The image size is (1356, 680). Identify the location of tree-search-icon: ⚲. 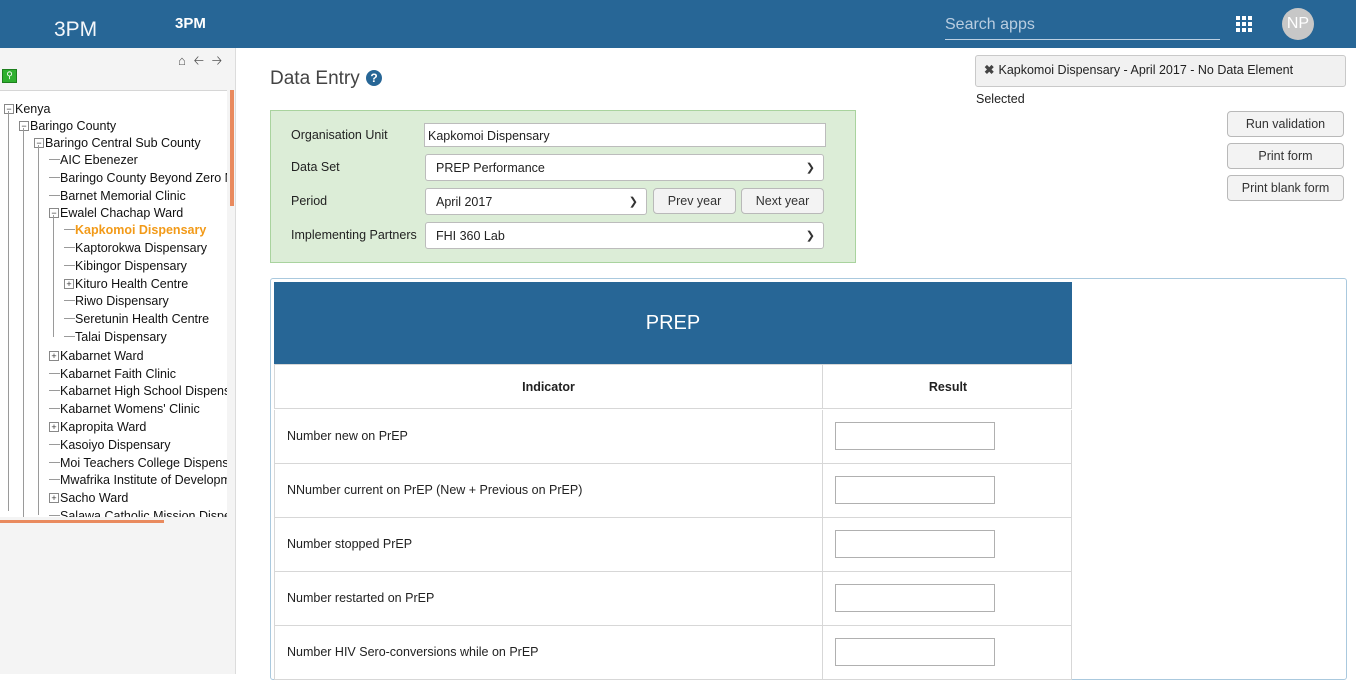
(9, 76).